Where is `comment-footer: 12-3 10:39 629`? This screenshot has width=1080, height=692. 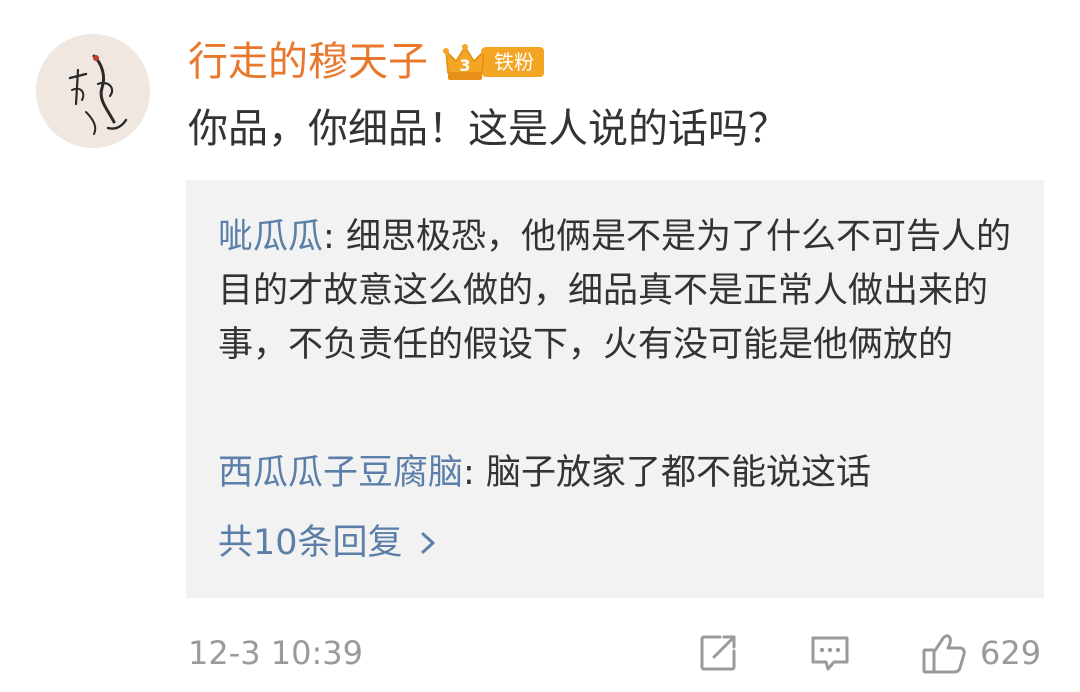 comment-footer: 12-3 10:39 629 is located at coordinates (616, 653).